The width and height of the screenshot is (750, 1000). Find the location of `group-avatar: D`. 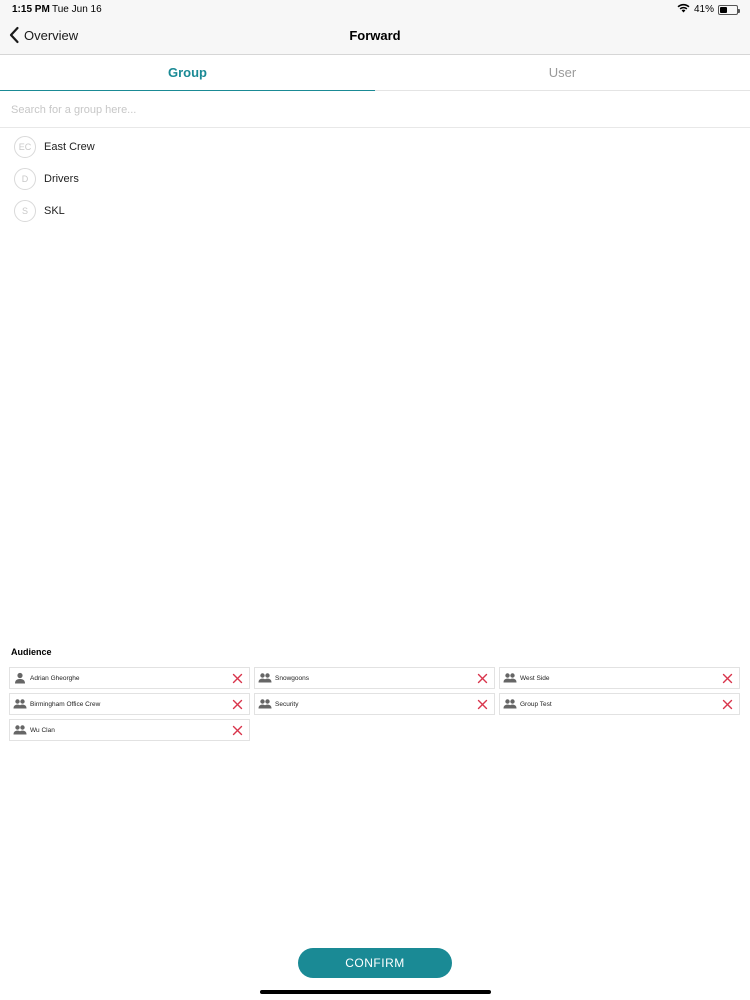

group-avatar: D is located at coordinates (25, 179).